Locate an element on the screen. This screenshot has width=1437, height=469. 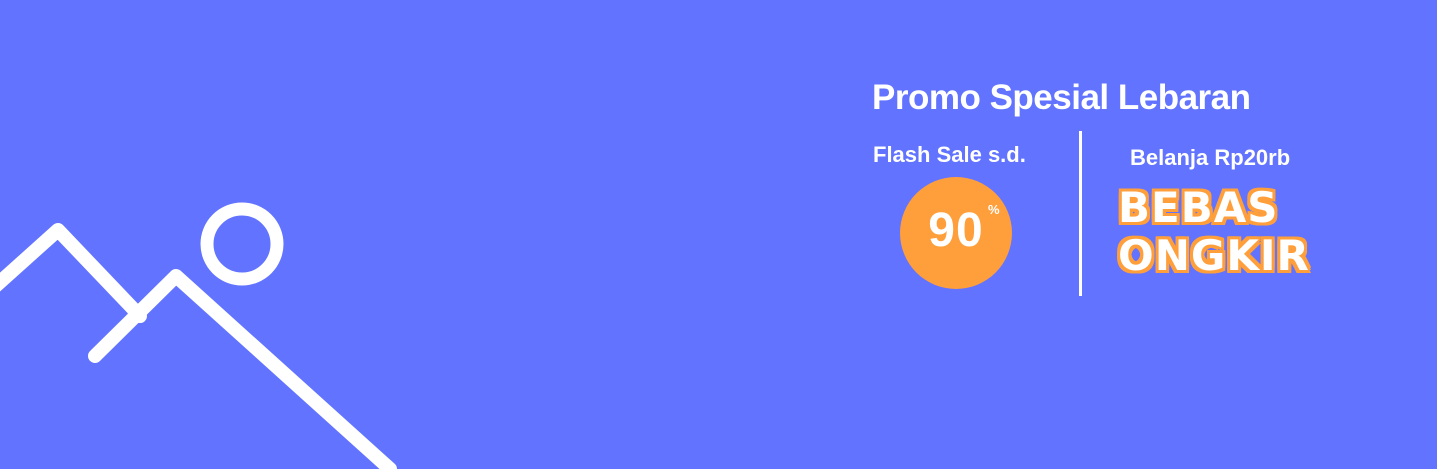
divider is located at coordinates (1080, 213).